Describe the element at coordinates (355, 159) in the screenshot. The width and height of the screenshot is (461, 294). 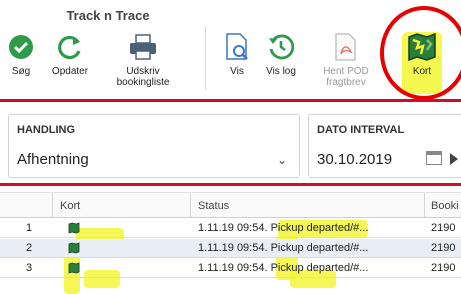
I see `date-value: 30.10.2019` at that location.